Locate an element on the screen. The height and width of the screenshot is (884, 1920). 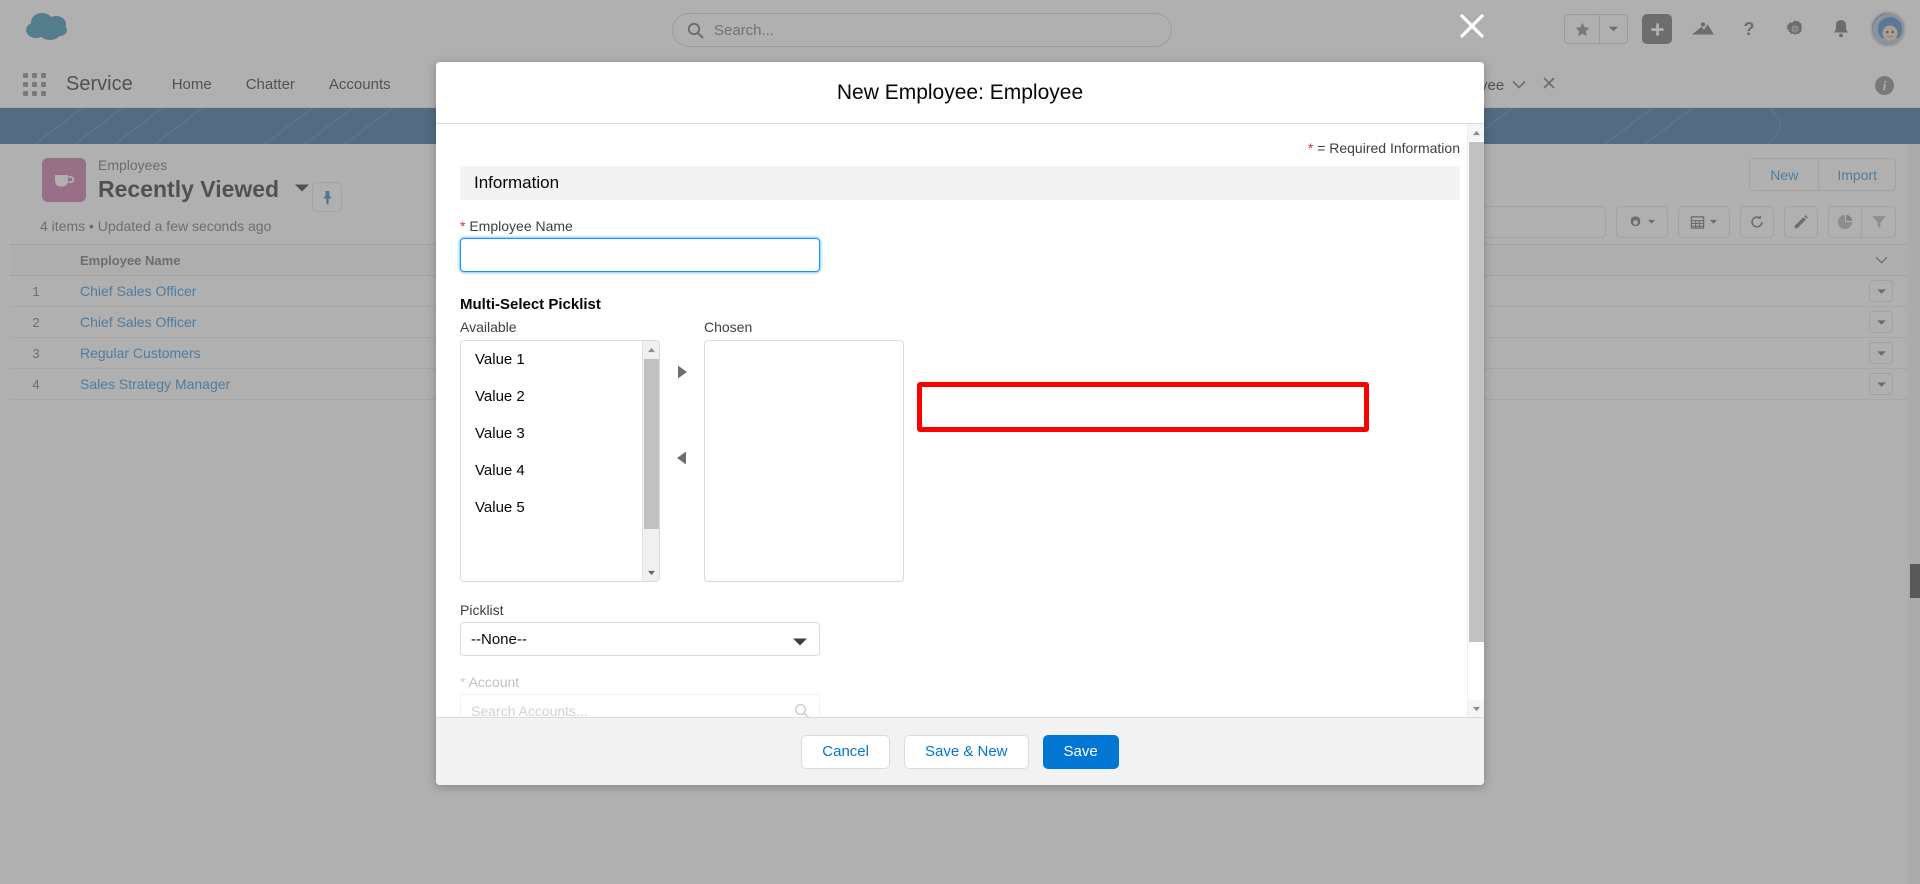
account-field: * Account is located at coordinates (960, 686).